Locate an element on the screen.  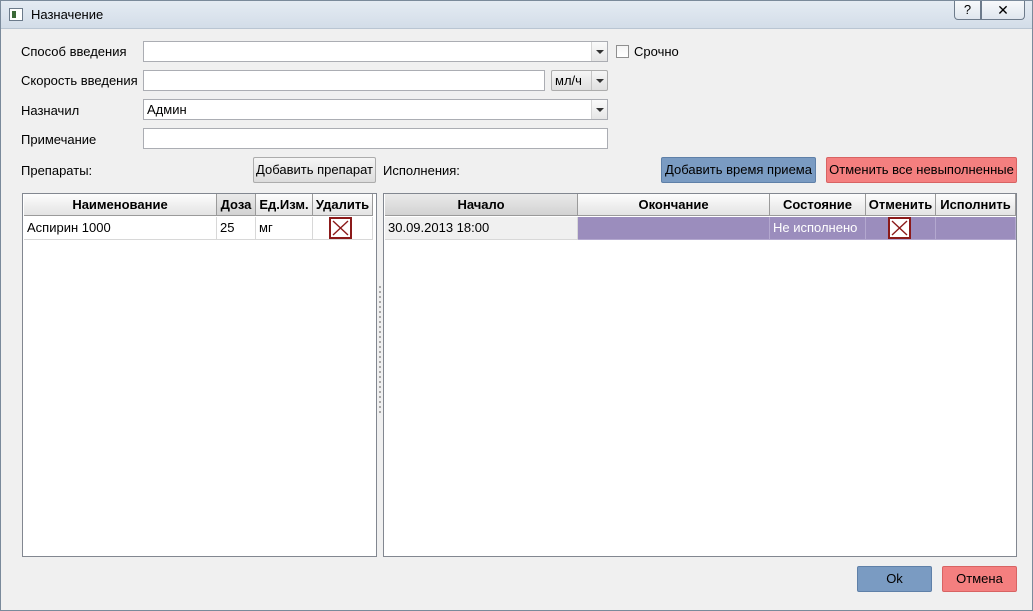
column-header-cancel: Отменить is located at coordinates (901, 205).